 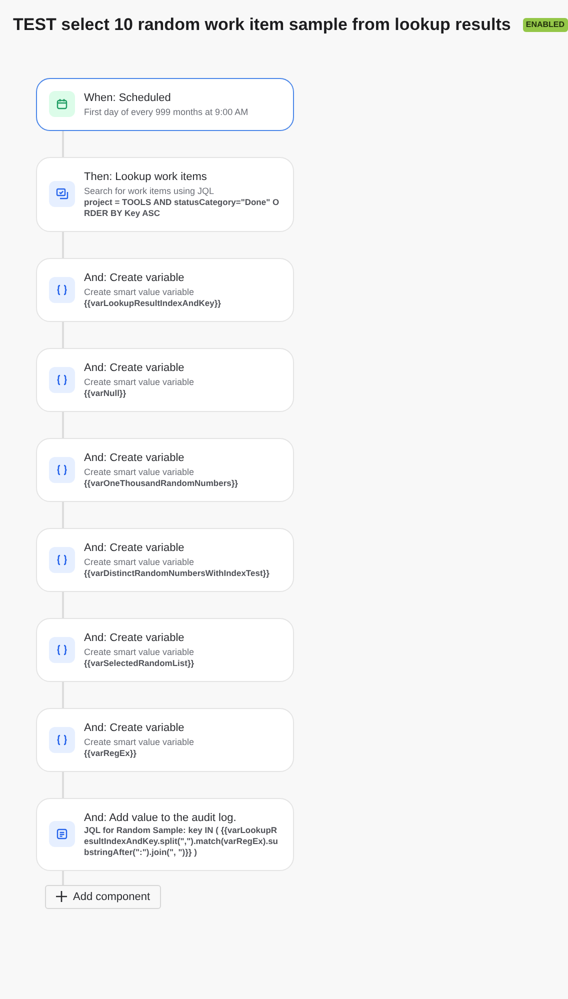 I want to click on rule-step-card: And: Create variable Create smart value variable {{varNull}}, so click(x=165, y=380).